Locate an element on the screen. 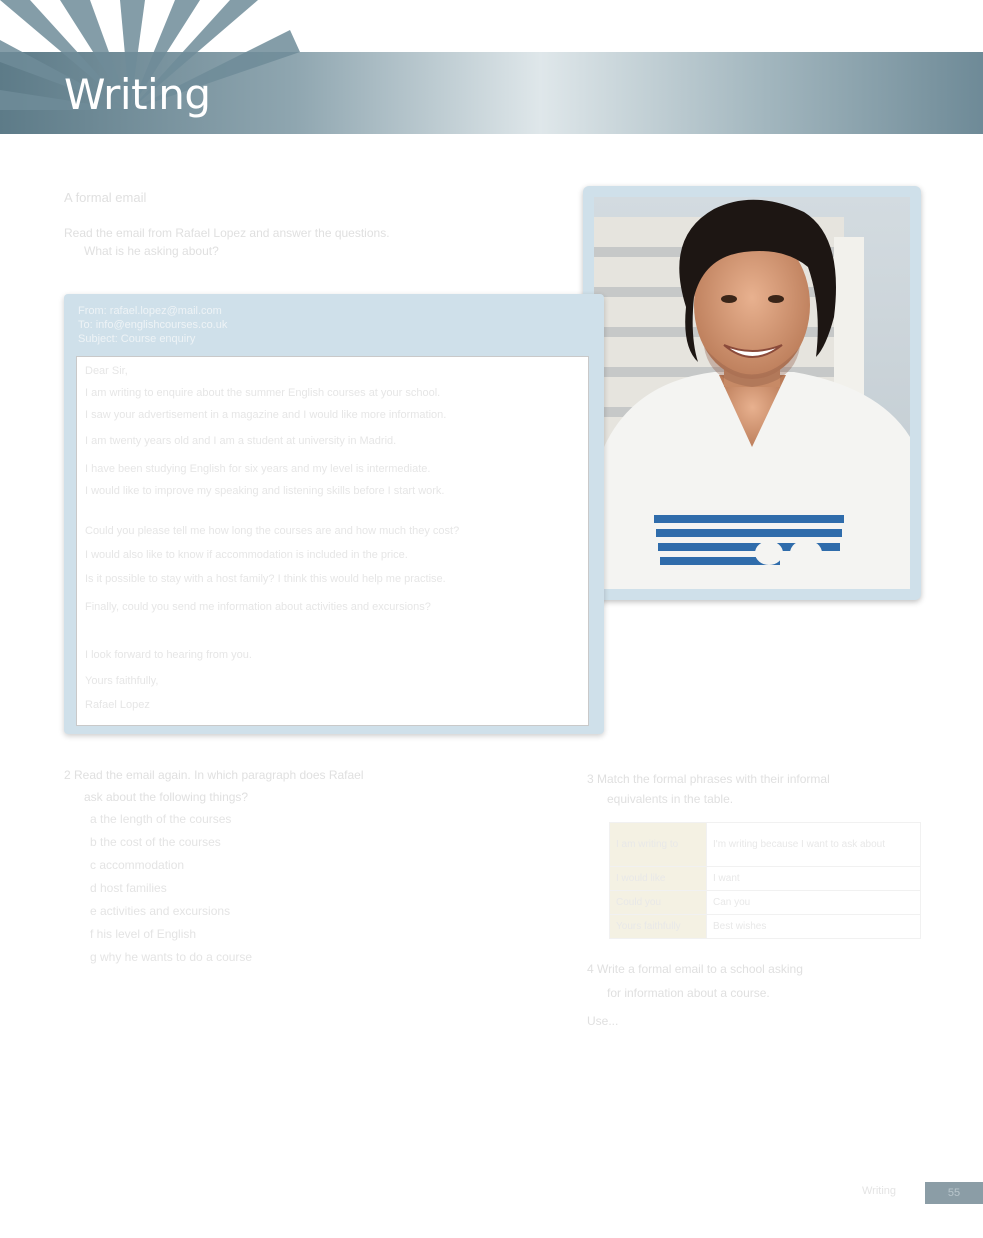  section-heading: A formal email is located at coordinates (105, 197).